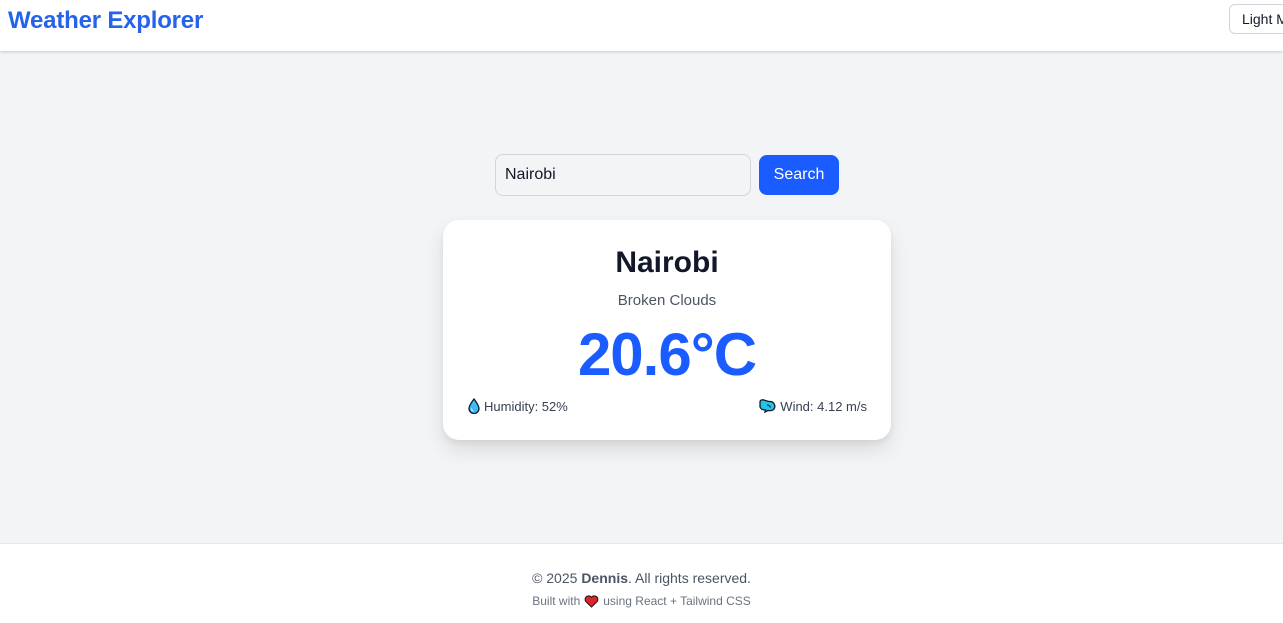 This screenshot has width=1283, height=623. I want to click on city-name: Nairobi, so click(667, 262).